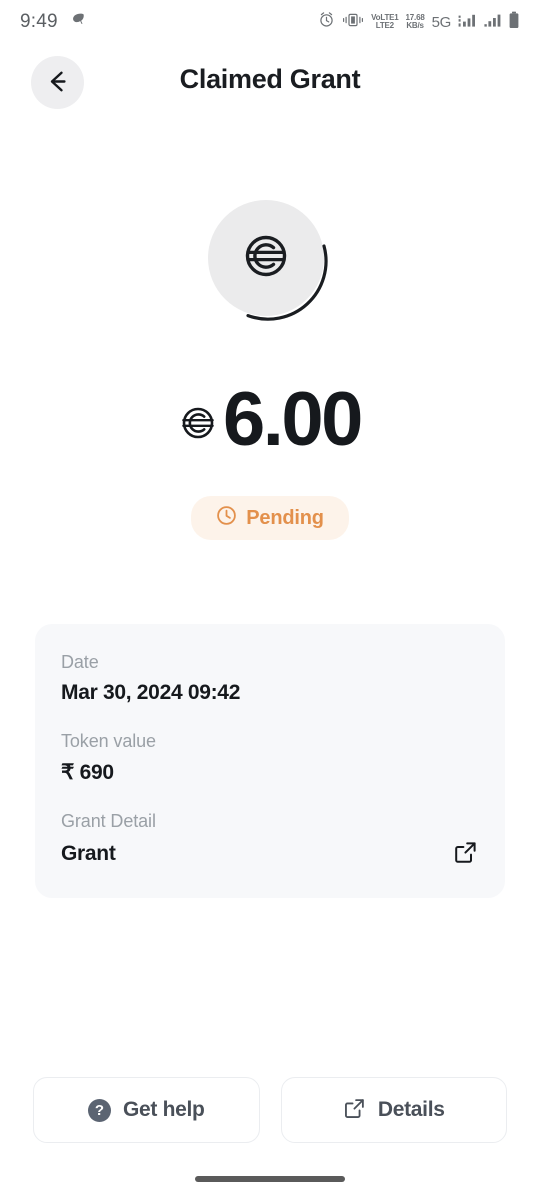 The height and width of the screenshot is (1200, 540). What do you see at coordinates (270, 854) in the screenshot?
I see `detail-field-row: Grant` at bounding box center [270, 854].